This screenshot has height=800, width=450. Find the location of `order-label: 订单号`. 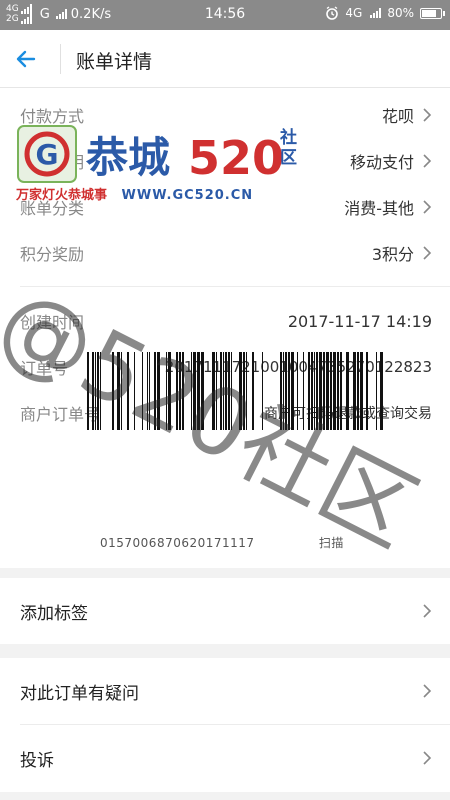

order-label: 订单号 is located at coordinates (44, 368).